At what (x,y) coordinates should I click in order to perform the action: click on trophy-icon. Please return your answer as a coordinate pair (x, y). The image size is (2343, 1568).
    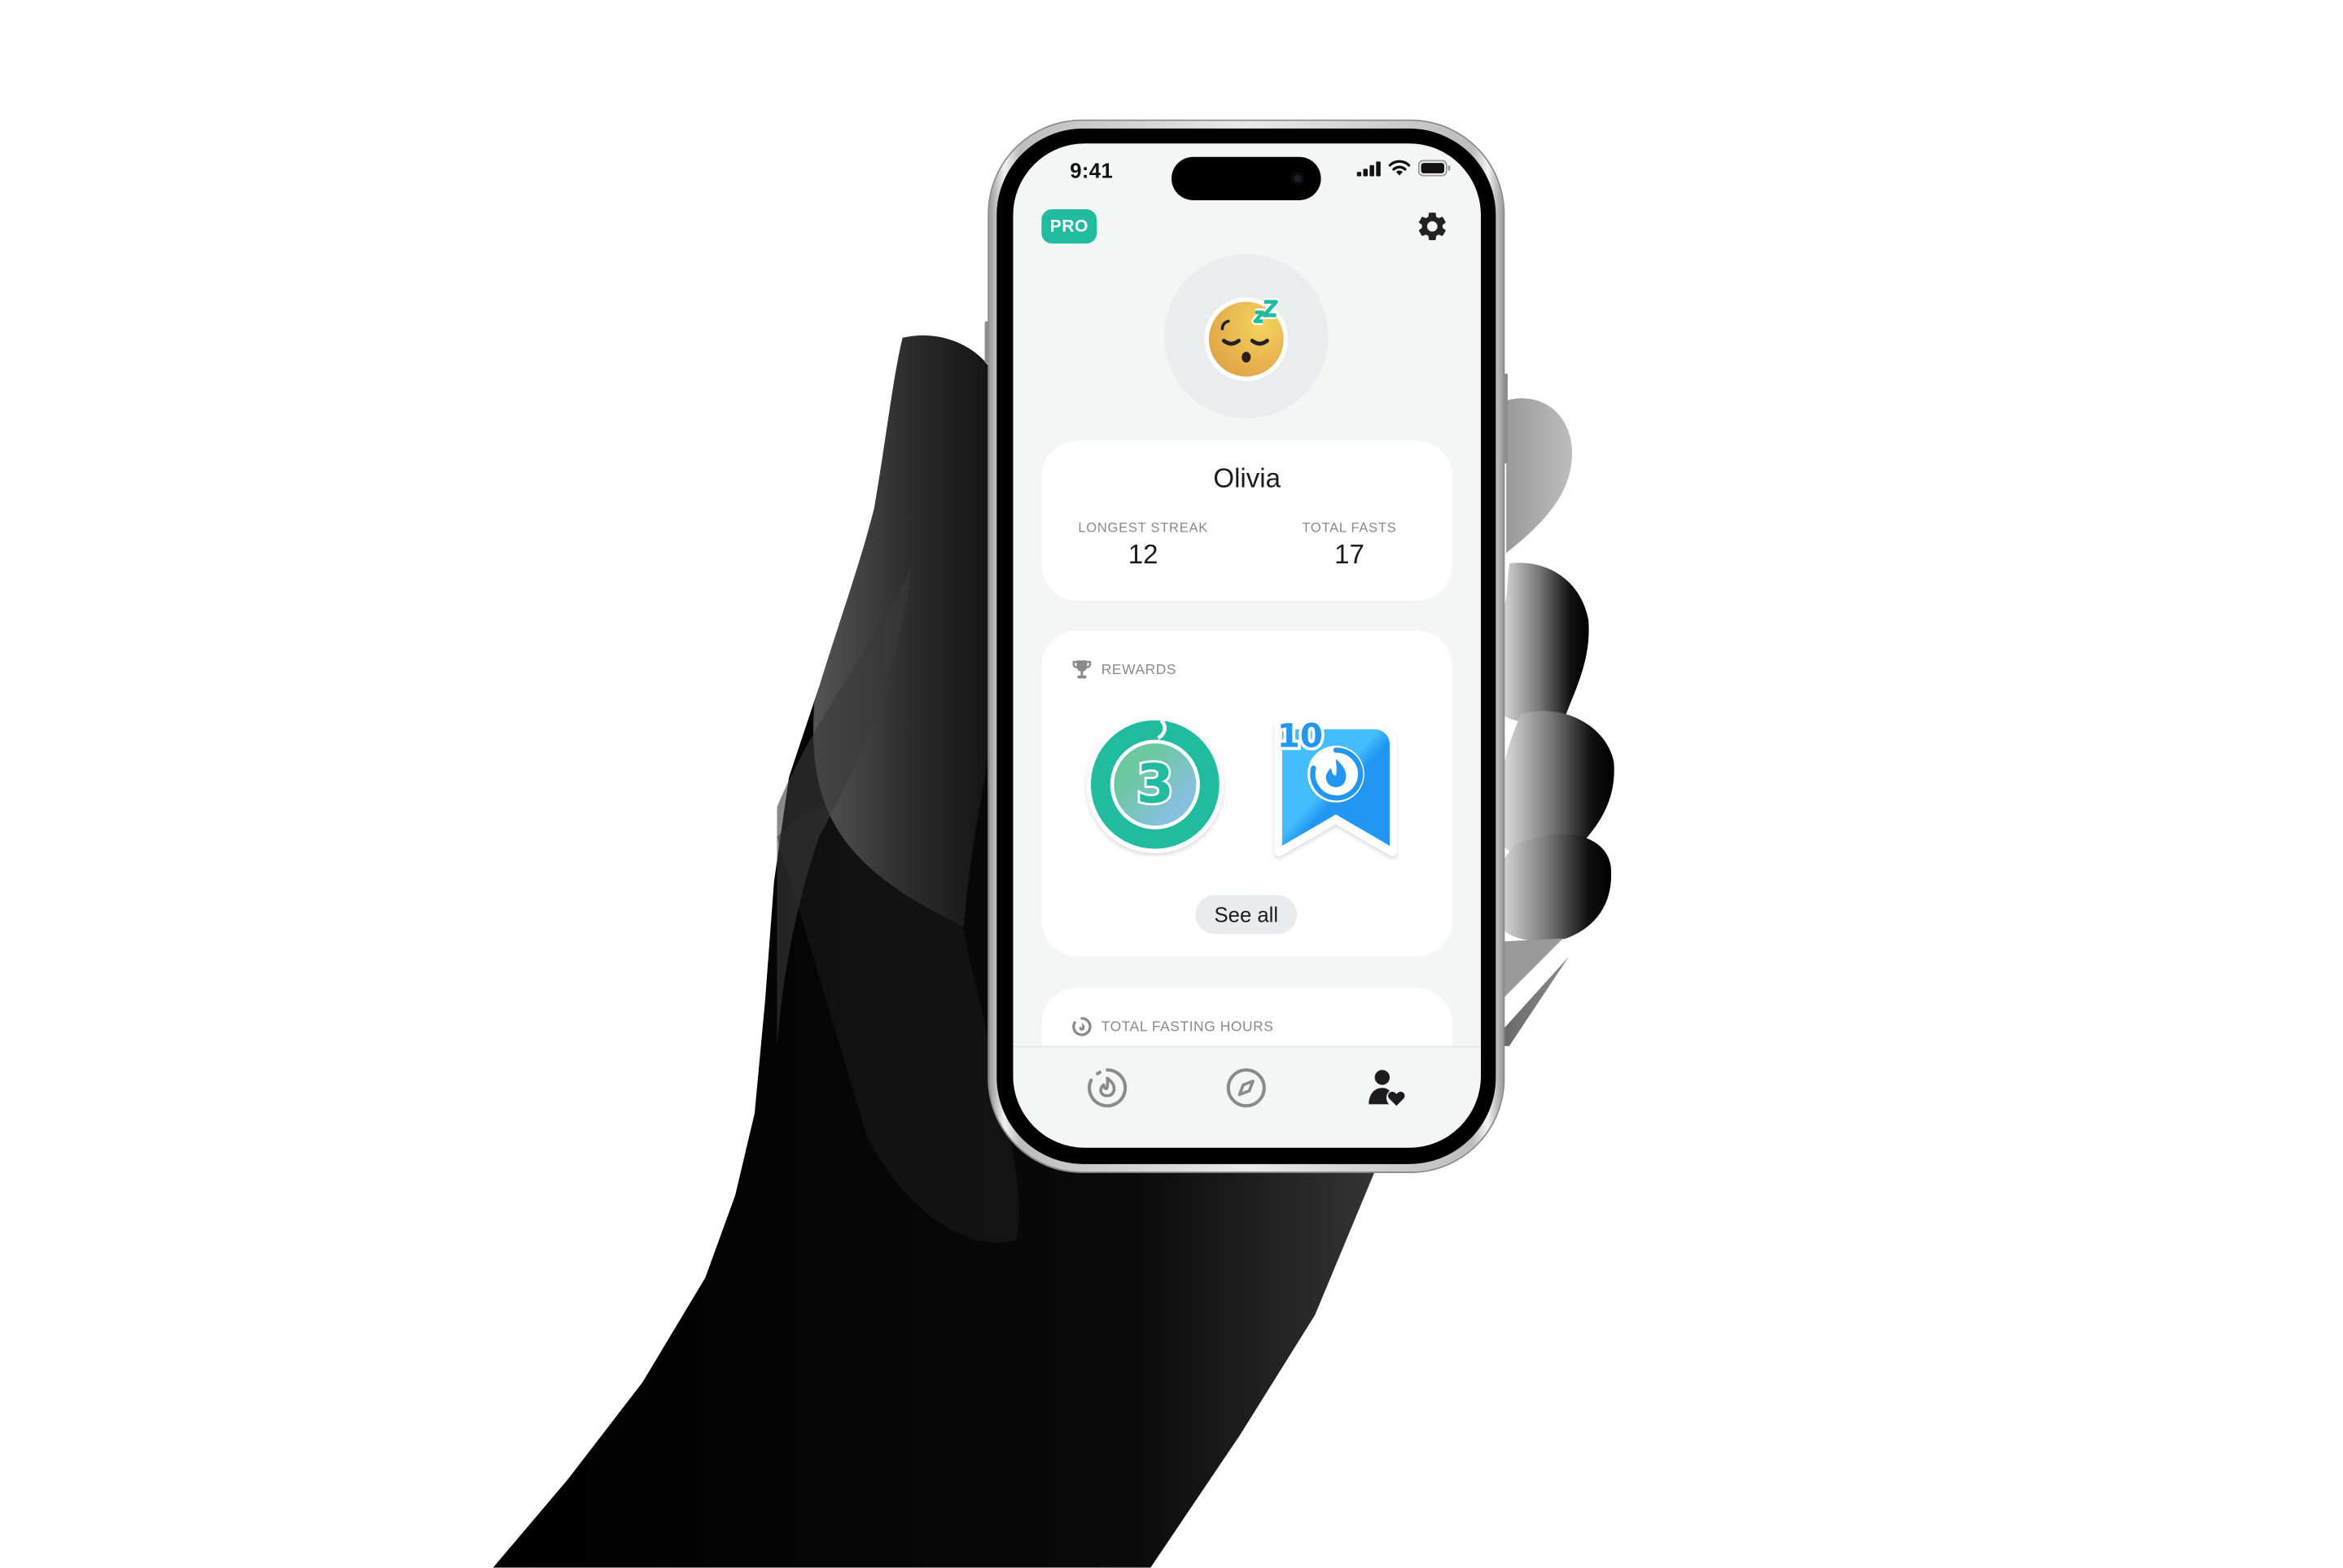
    Looking at the image, I should click on (1082, 670).